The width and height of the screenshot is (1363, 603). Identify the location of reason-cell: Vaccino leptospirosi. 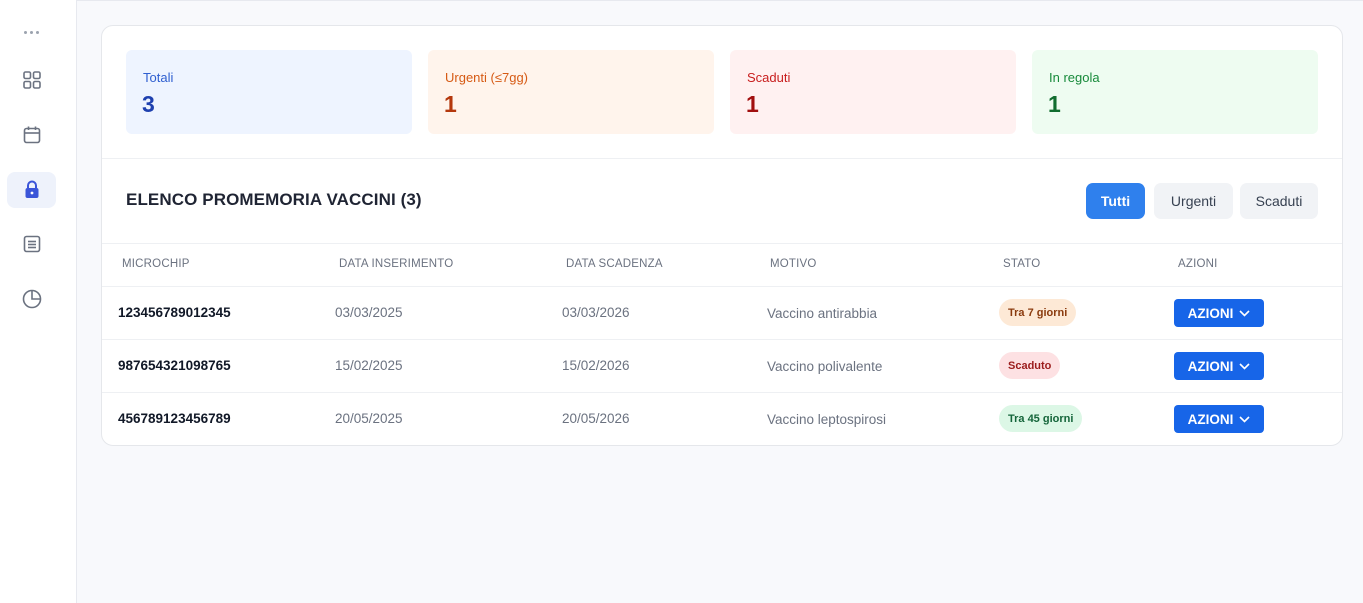
(827, 419).